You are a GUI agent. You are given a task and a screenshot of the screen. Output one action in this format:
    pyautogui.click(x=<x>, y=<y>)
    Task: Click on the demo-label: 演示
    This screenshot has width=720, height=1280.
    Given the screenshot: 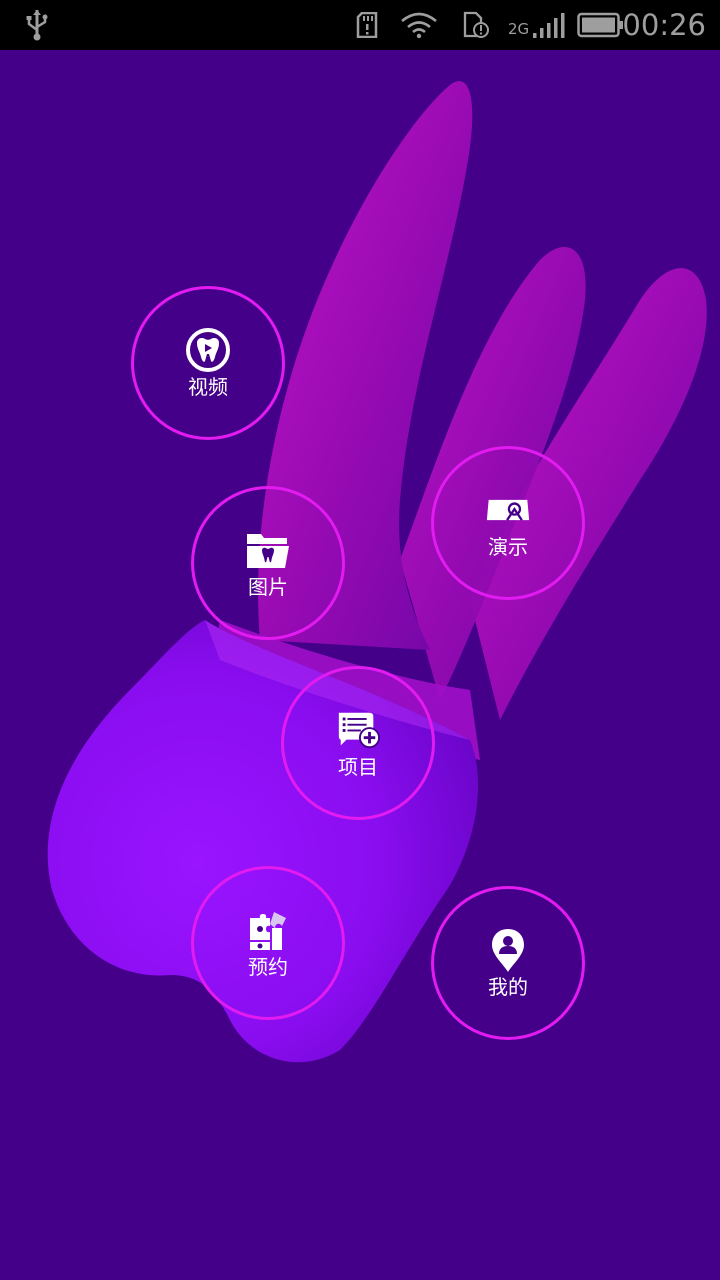 What is the action you would take?
    pyautogui.click(x=508, y=547)
    